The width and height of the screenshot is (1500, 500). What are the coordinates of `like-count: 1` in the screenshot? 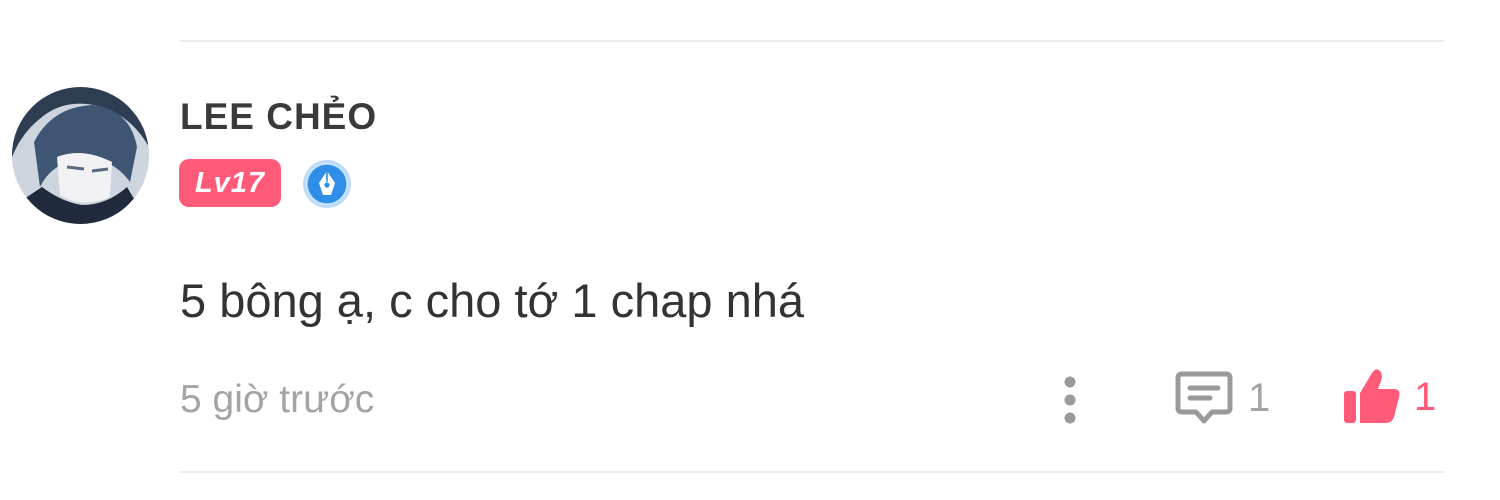 It's located at (1425, 396).